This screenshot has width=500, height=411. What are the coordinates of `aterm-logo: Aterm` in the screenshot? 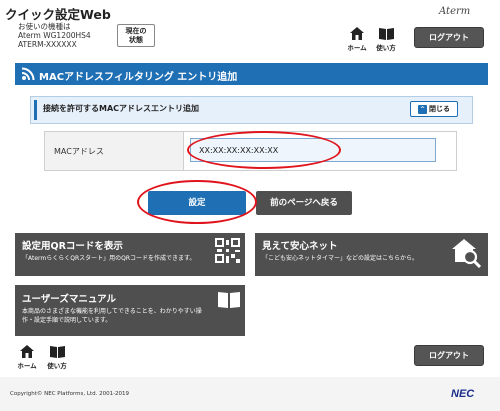 It's located at (455, 11).